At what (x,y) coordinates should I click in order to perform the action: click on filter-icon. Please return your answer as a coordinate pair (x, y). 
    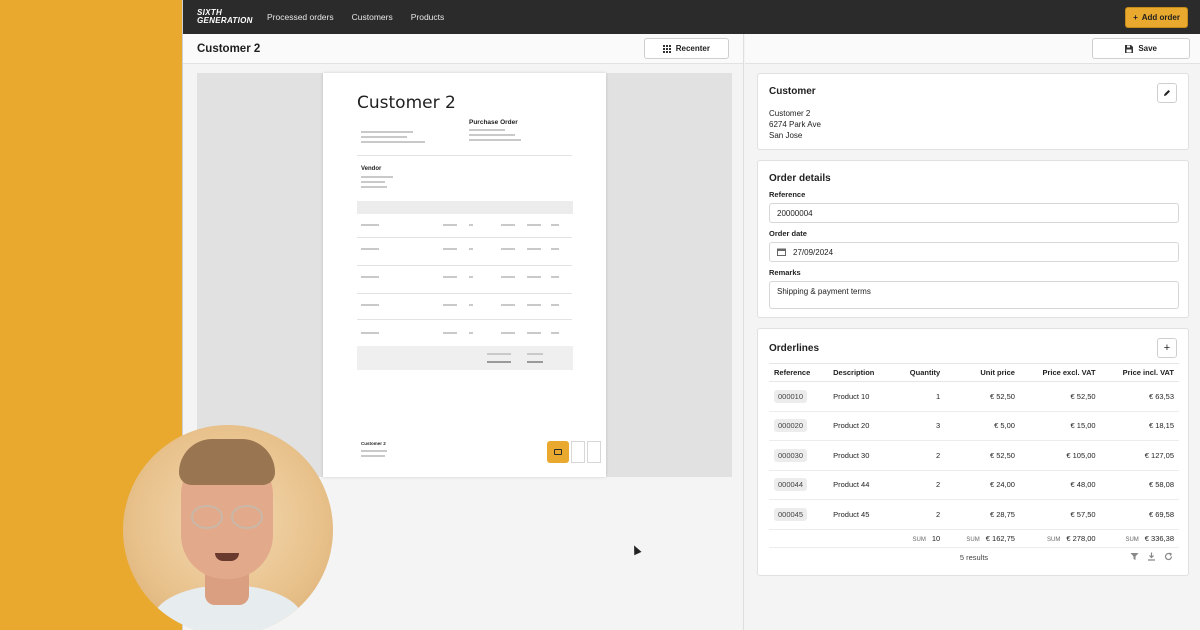
    Looking at the image, I should click on (1134, 556).